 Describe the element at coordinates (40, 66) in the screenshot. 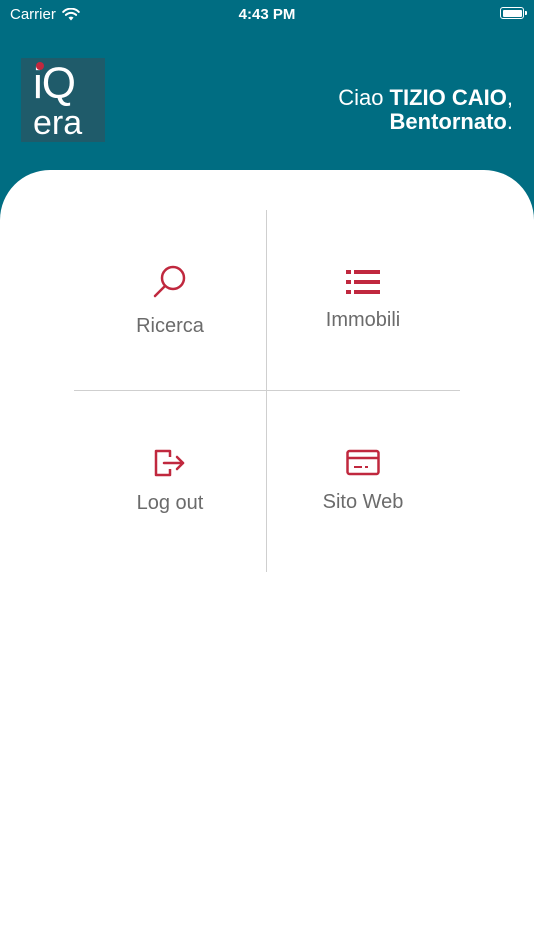

I see `logo-dot-icon` at that location.